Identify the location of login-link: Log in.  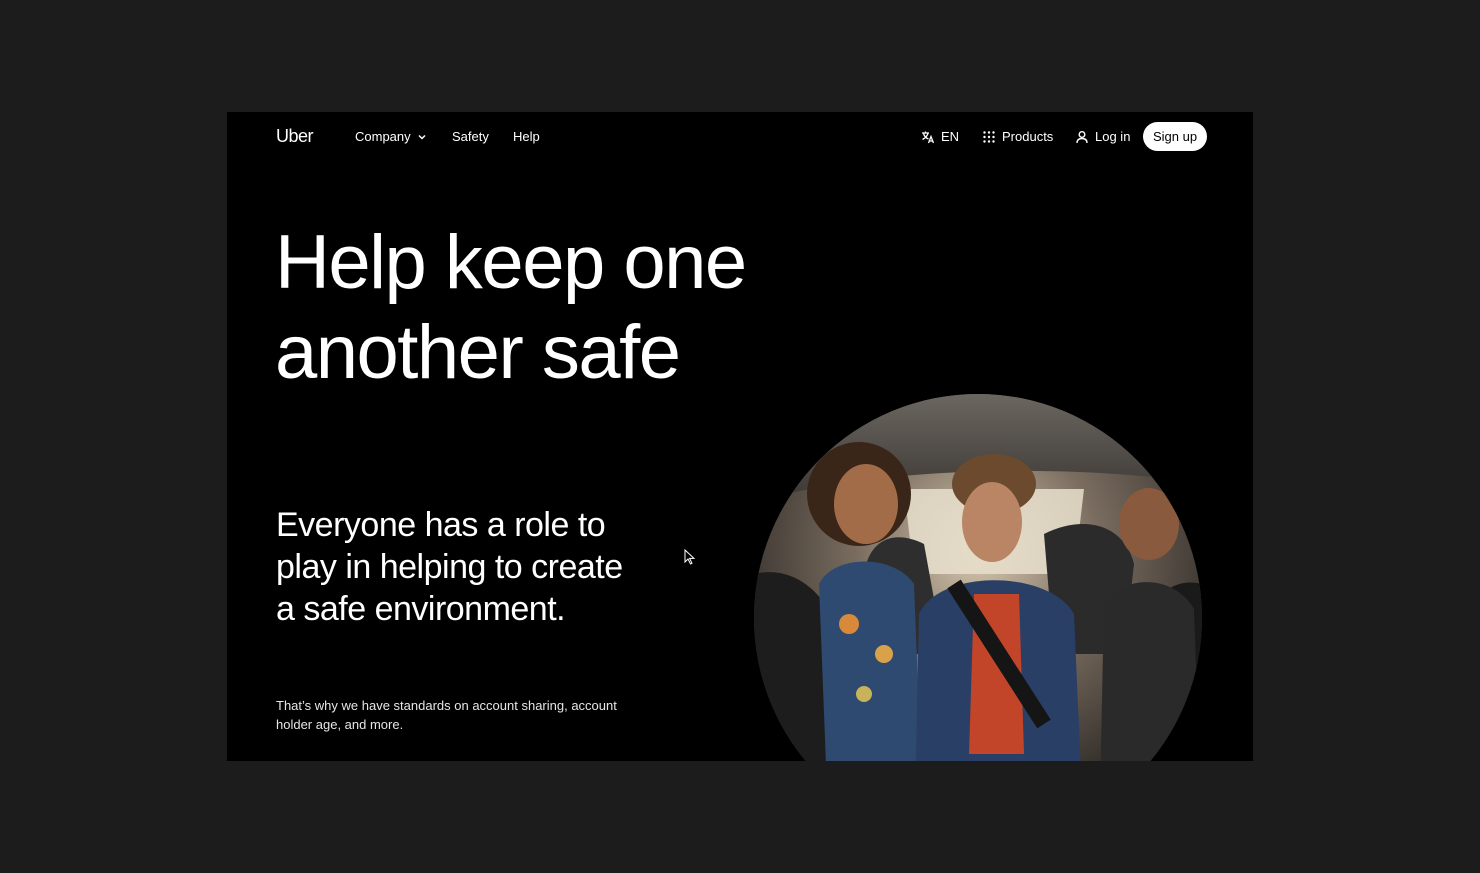
(1102, 136).